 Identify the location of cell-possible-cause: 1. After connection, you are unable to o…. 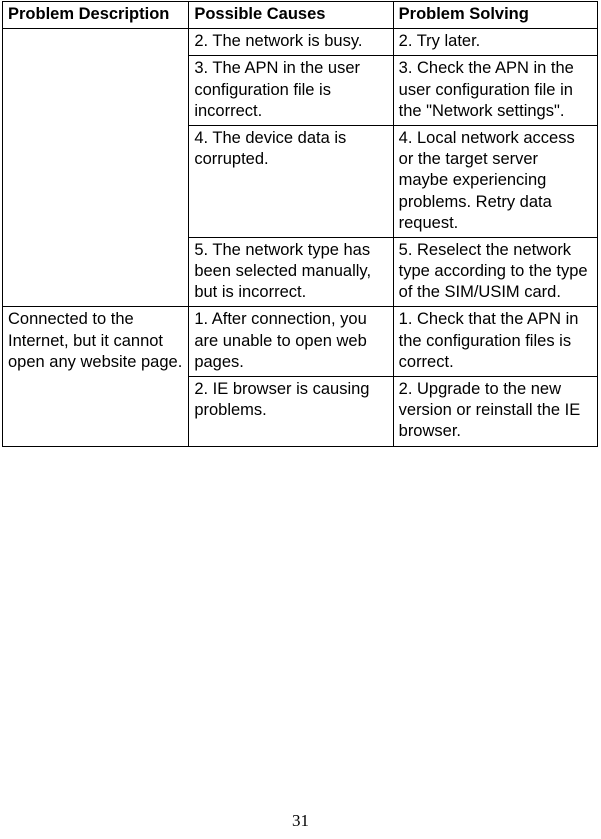
(291, 341).